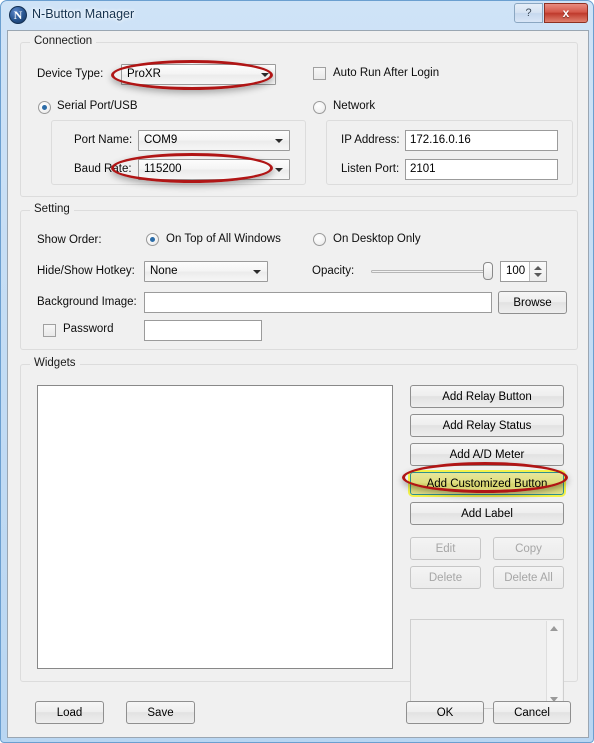 The image size is (594, 743). Describe the element at coordinates (18, 15) in the screenshot. I see `app-logo-icon: N` at that location.